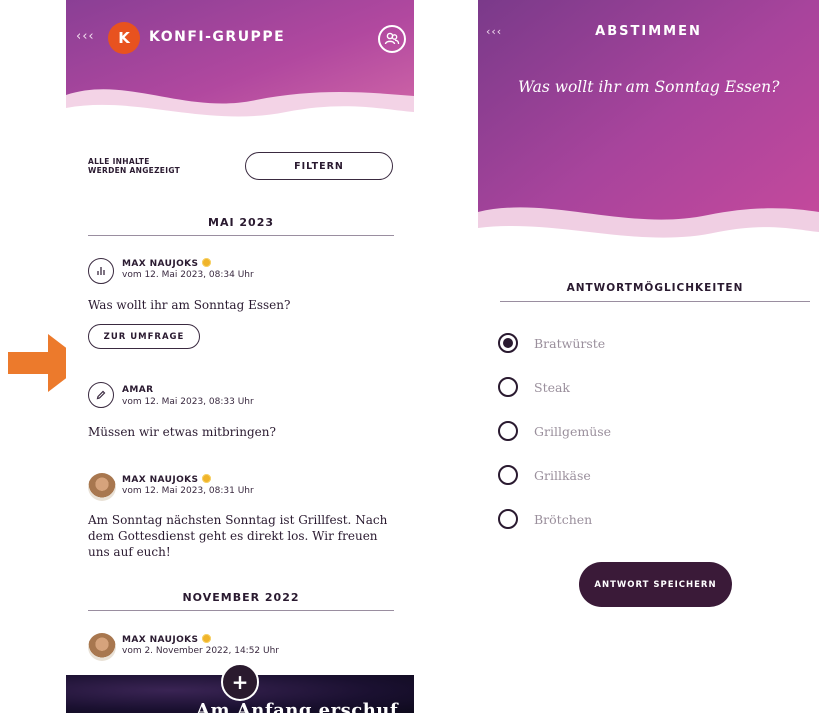  I want to click on poll-option: Grillkäse, so click(544, 475).